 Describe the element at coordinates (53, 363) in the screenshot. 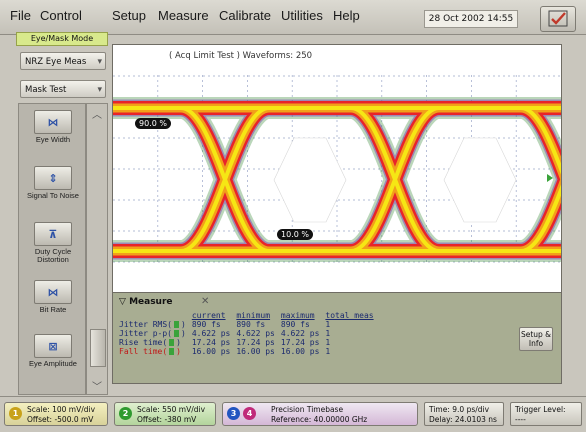

I see `tool-label: Eye Amplitude` at that location.